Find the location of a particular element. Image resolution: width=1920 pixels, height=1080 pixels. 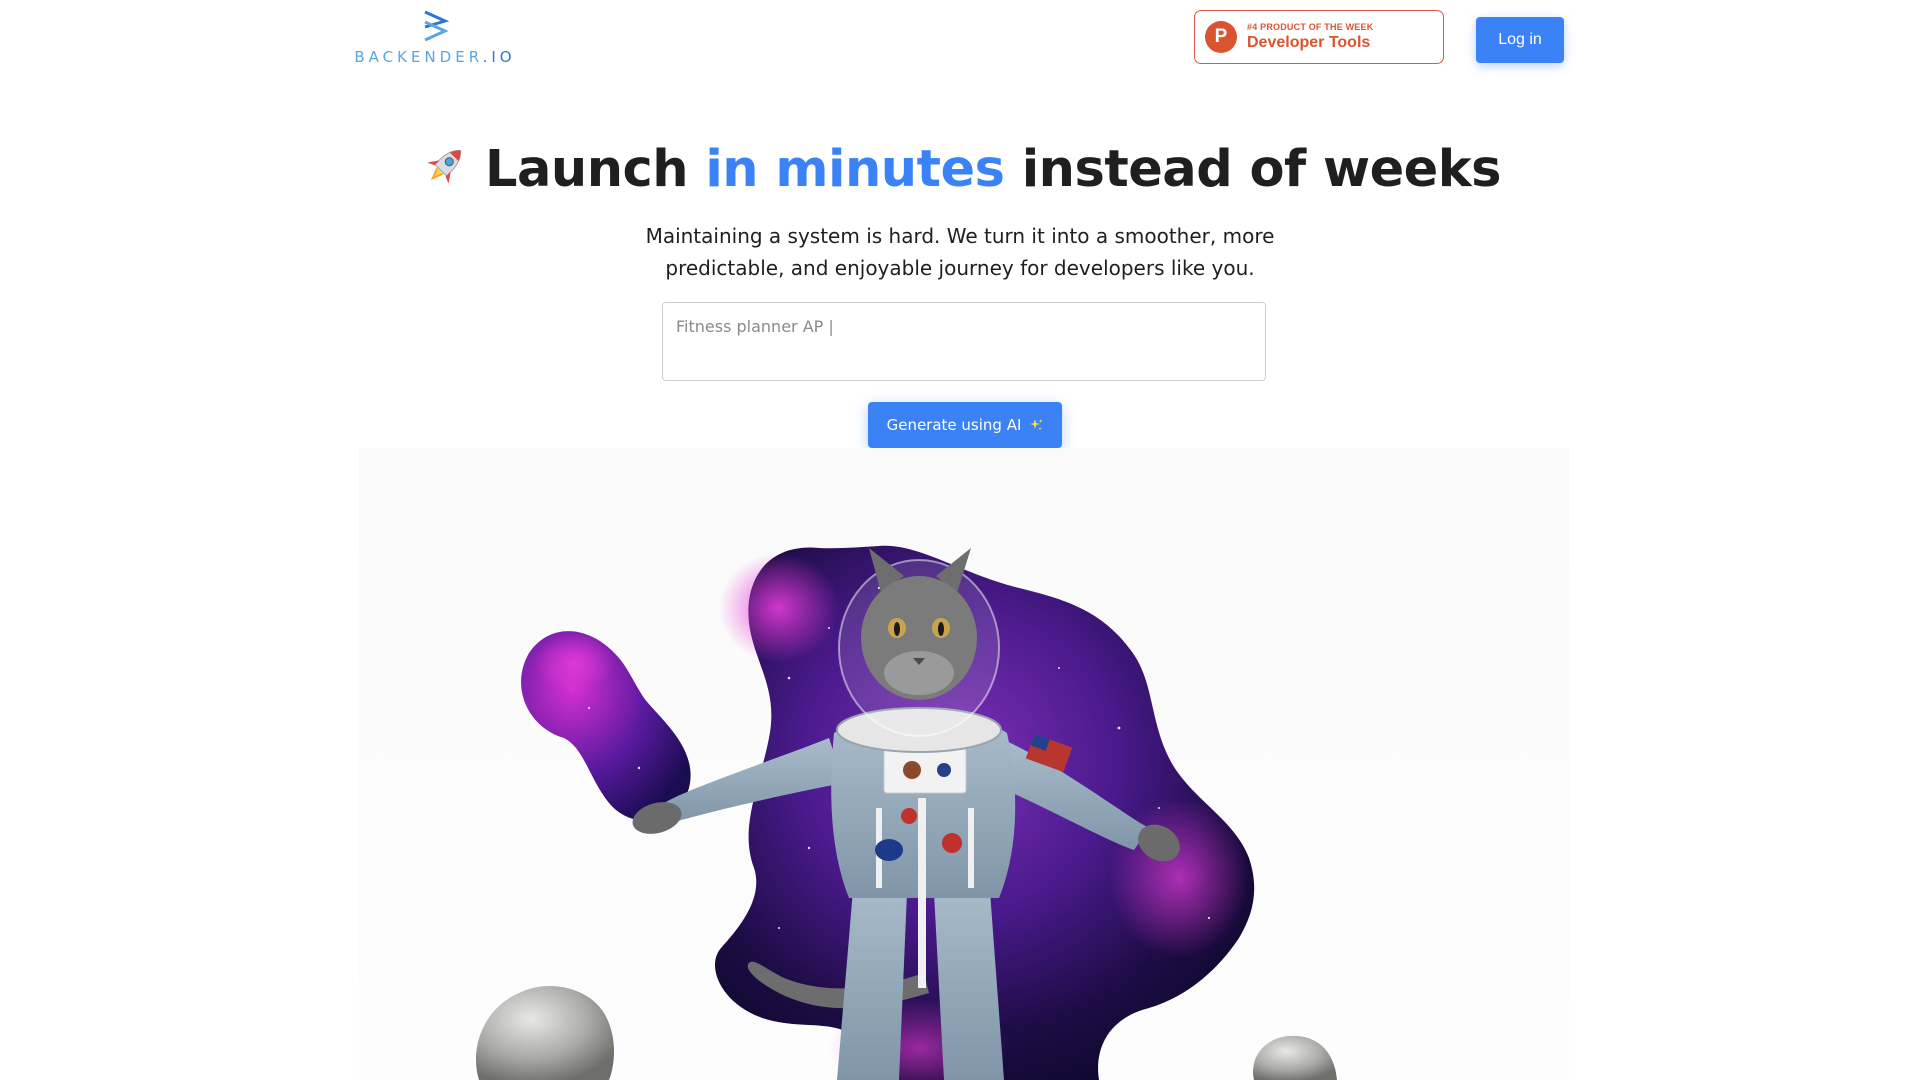

prompt-input is located at coordinates (964, 341).